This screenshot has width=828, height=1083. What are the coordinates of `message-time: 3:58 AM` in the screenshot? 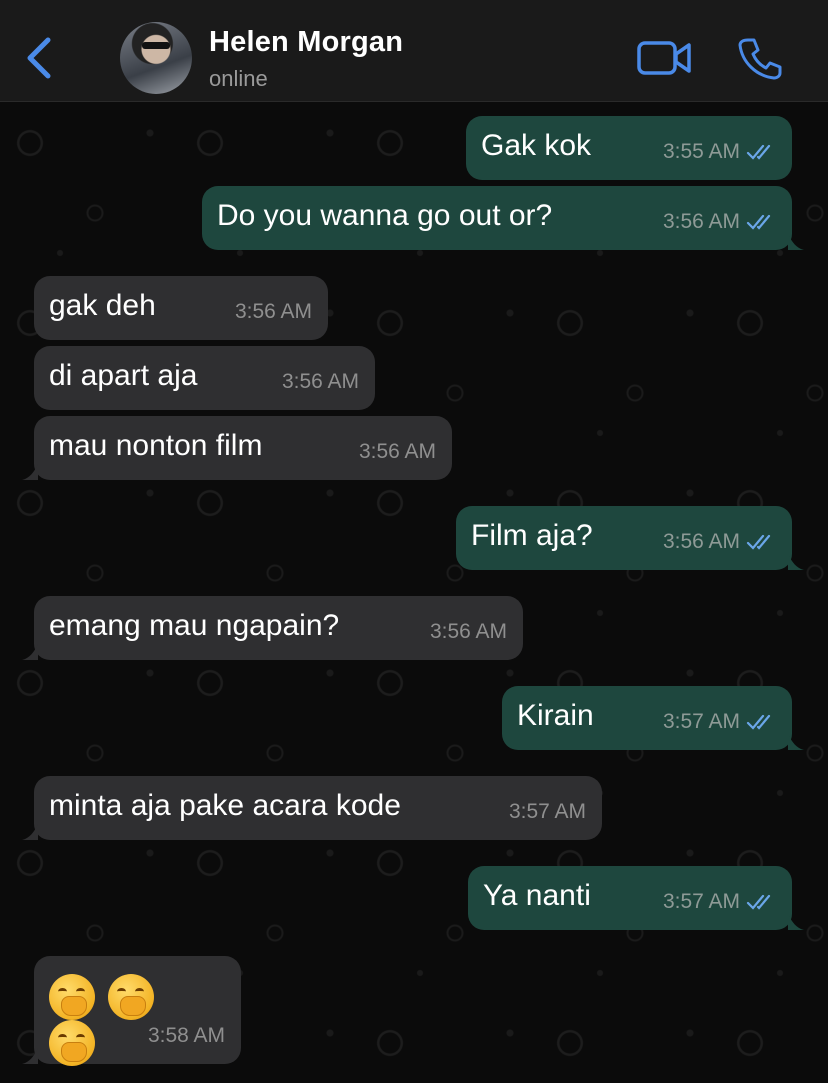 It's located at (186, 1035).